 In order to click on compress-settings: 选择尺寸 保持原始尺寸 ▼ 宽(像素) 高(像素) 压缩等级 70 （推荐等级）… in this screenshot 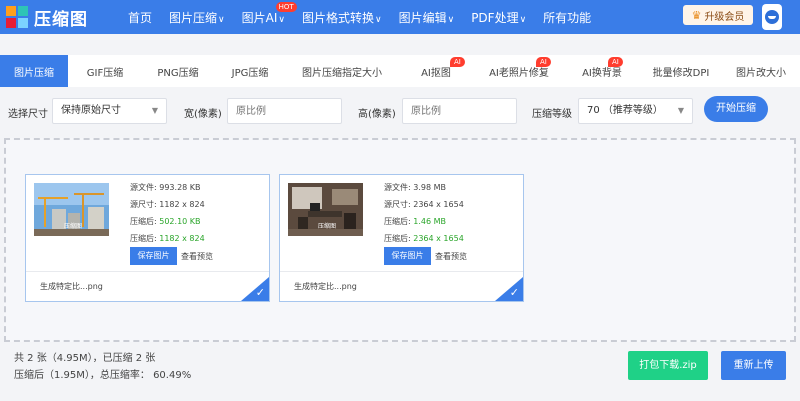, I will do `click(400, 111)`.